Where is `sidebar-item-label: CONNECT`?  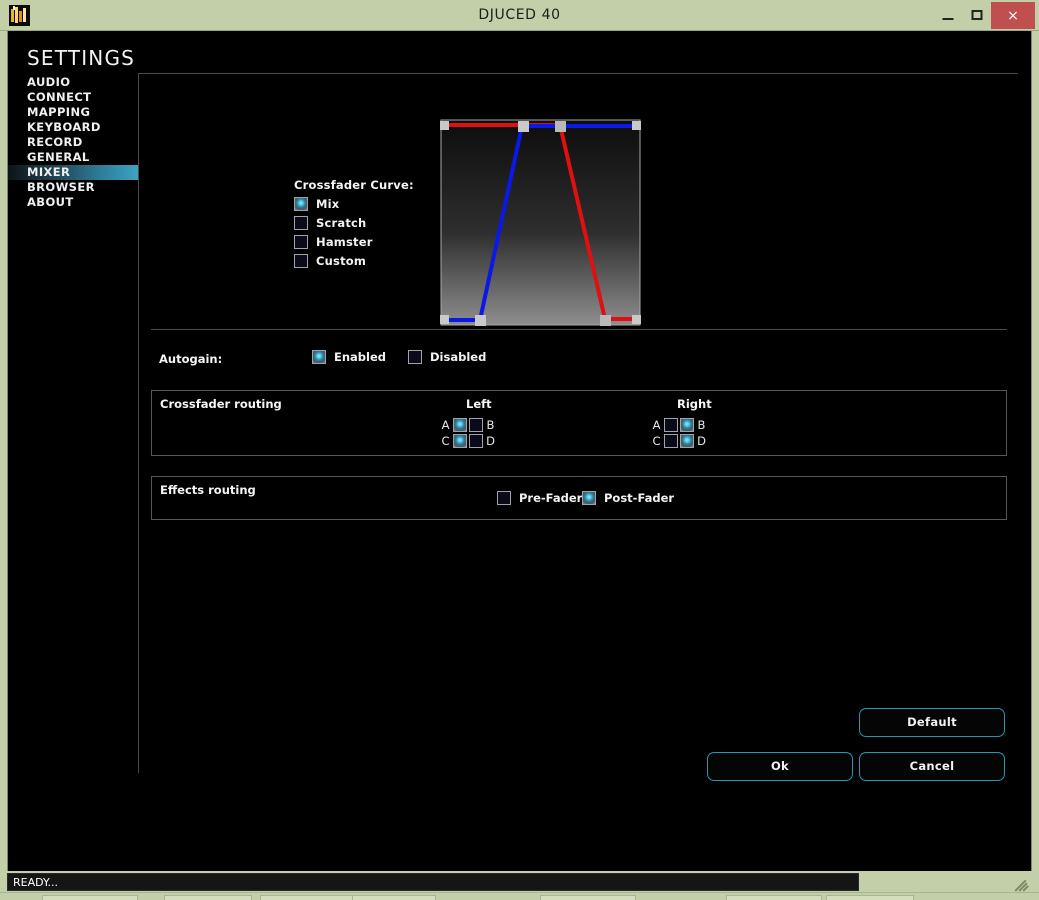
sidebar-item-label: CONNECT is located at coordinates (59, 97).